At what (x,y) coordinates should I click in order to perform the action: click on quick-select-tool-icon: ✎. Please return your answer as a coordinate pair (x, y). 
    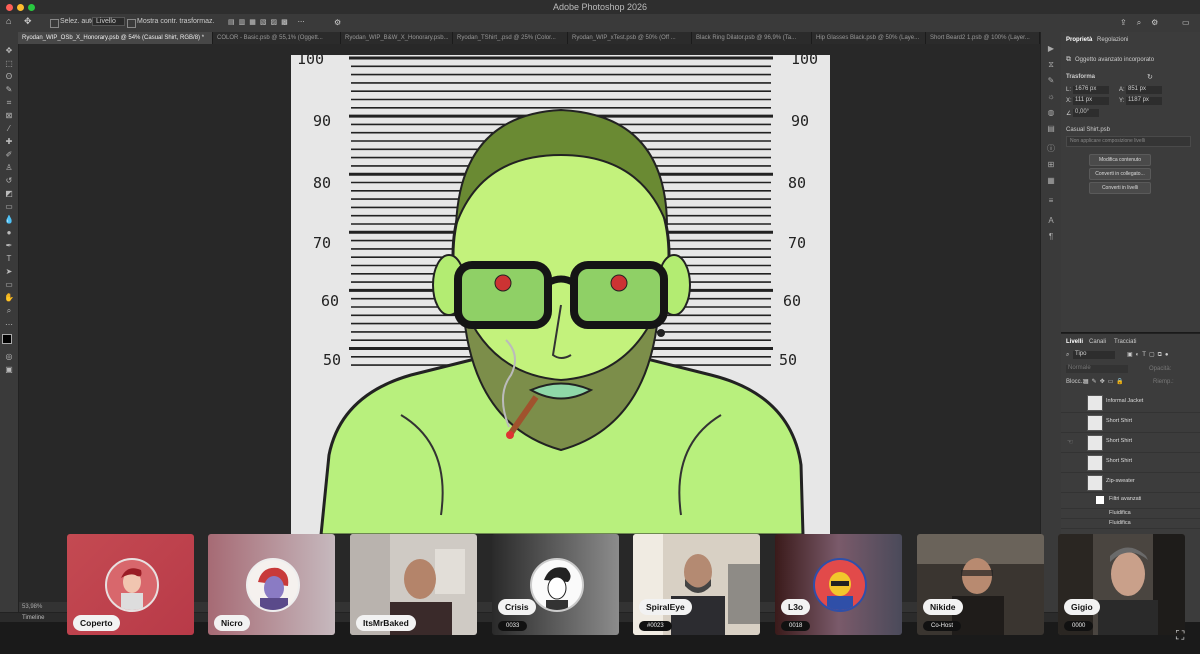
    Looking at the image, I should click on (9, 90).